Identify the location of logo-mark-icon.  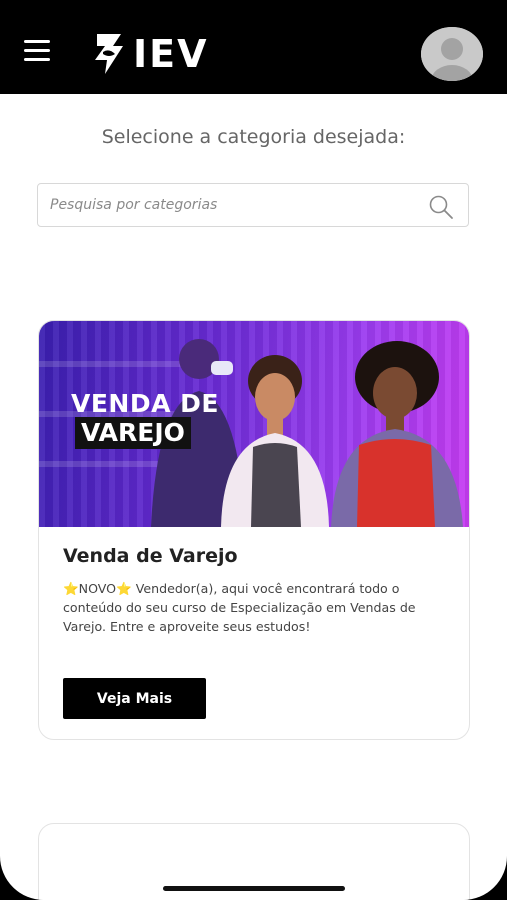
(109, 54).